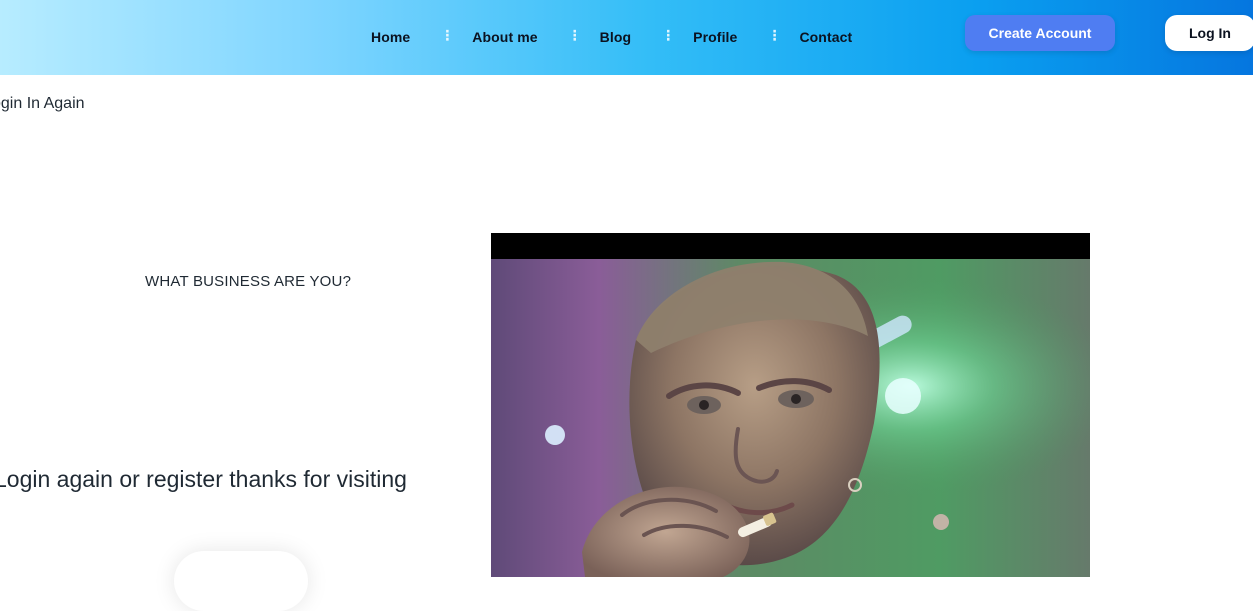 This screenshot has width=1253, height=611. Describe the element at coordinates (241, 581) in the screenshot. I see `rounded-action-button` at that location.